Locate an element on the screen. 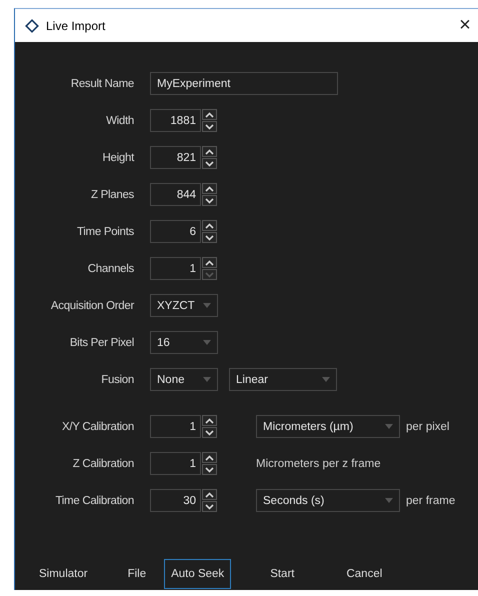  unit-suffix: per pixel is located at coordinates (428, 426).